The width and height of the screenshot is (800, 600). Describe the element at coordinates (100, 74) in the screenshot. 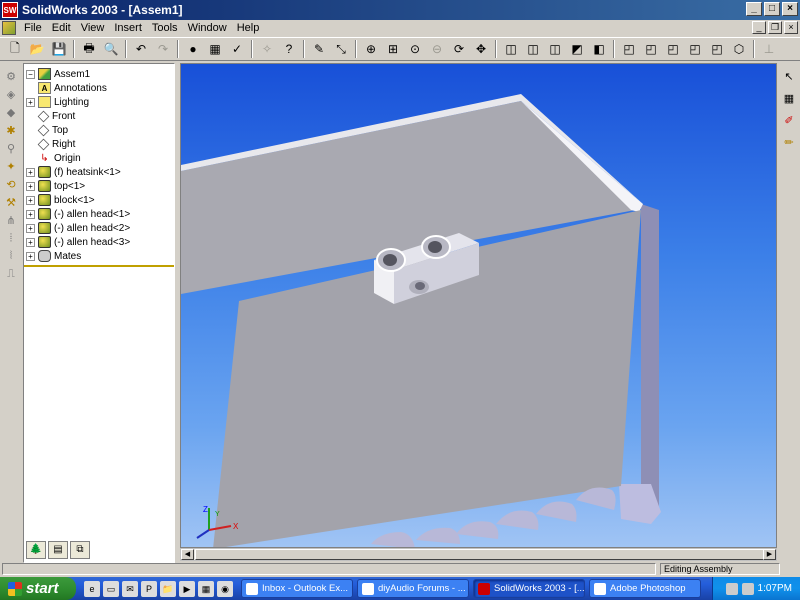

I see `tree-root: − Assem1` at that location.